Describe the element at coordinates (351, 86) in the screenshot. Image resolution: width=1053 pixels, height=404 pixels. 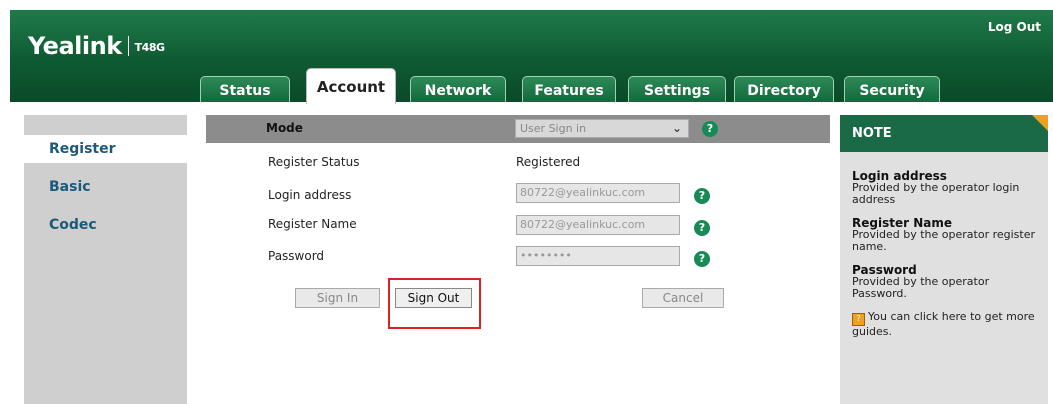
I see `tab-account: Account` at that location.